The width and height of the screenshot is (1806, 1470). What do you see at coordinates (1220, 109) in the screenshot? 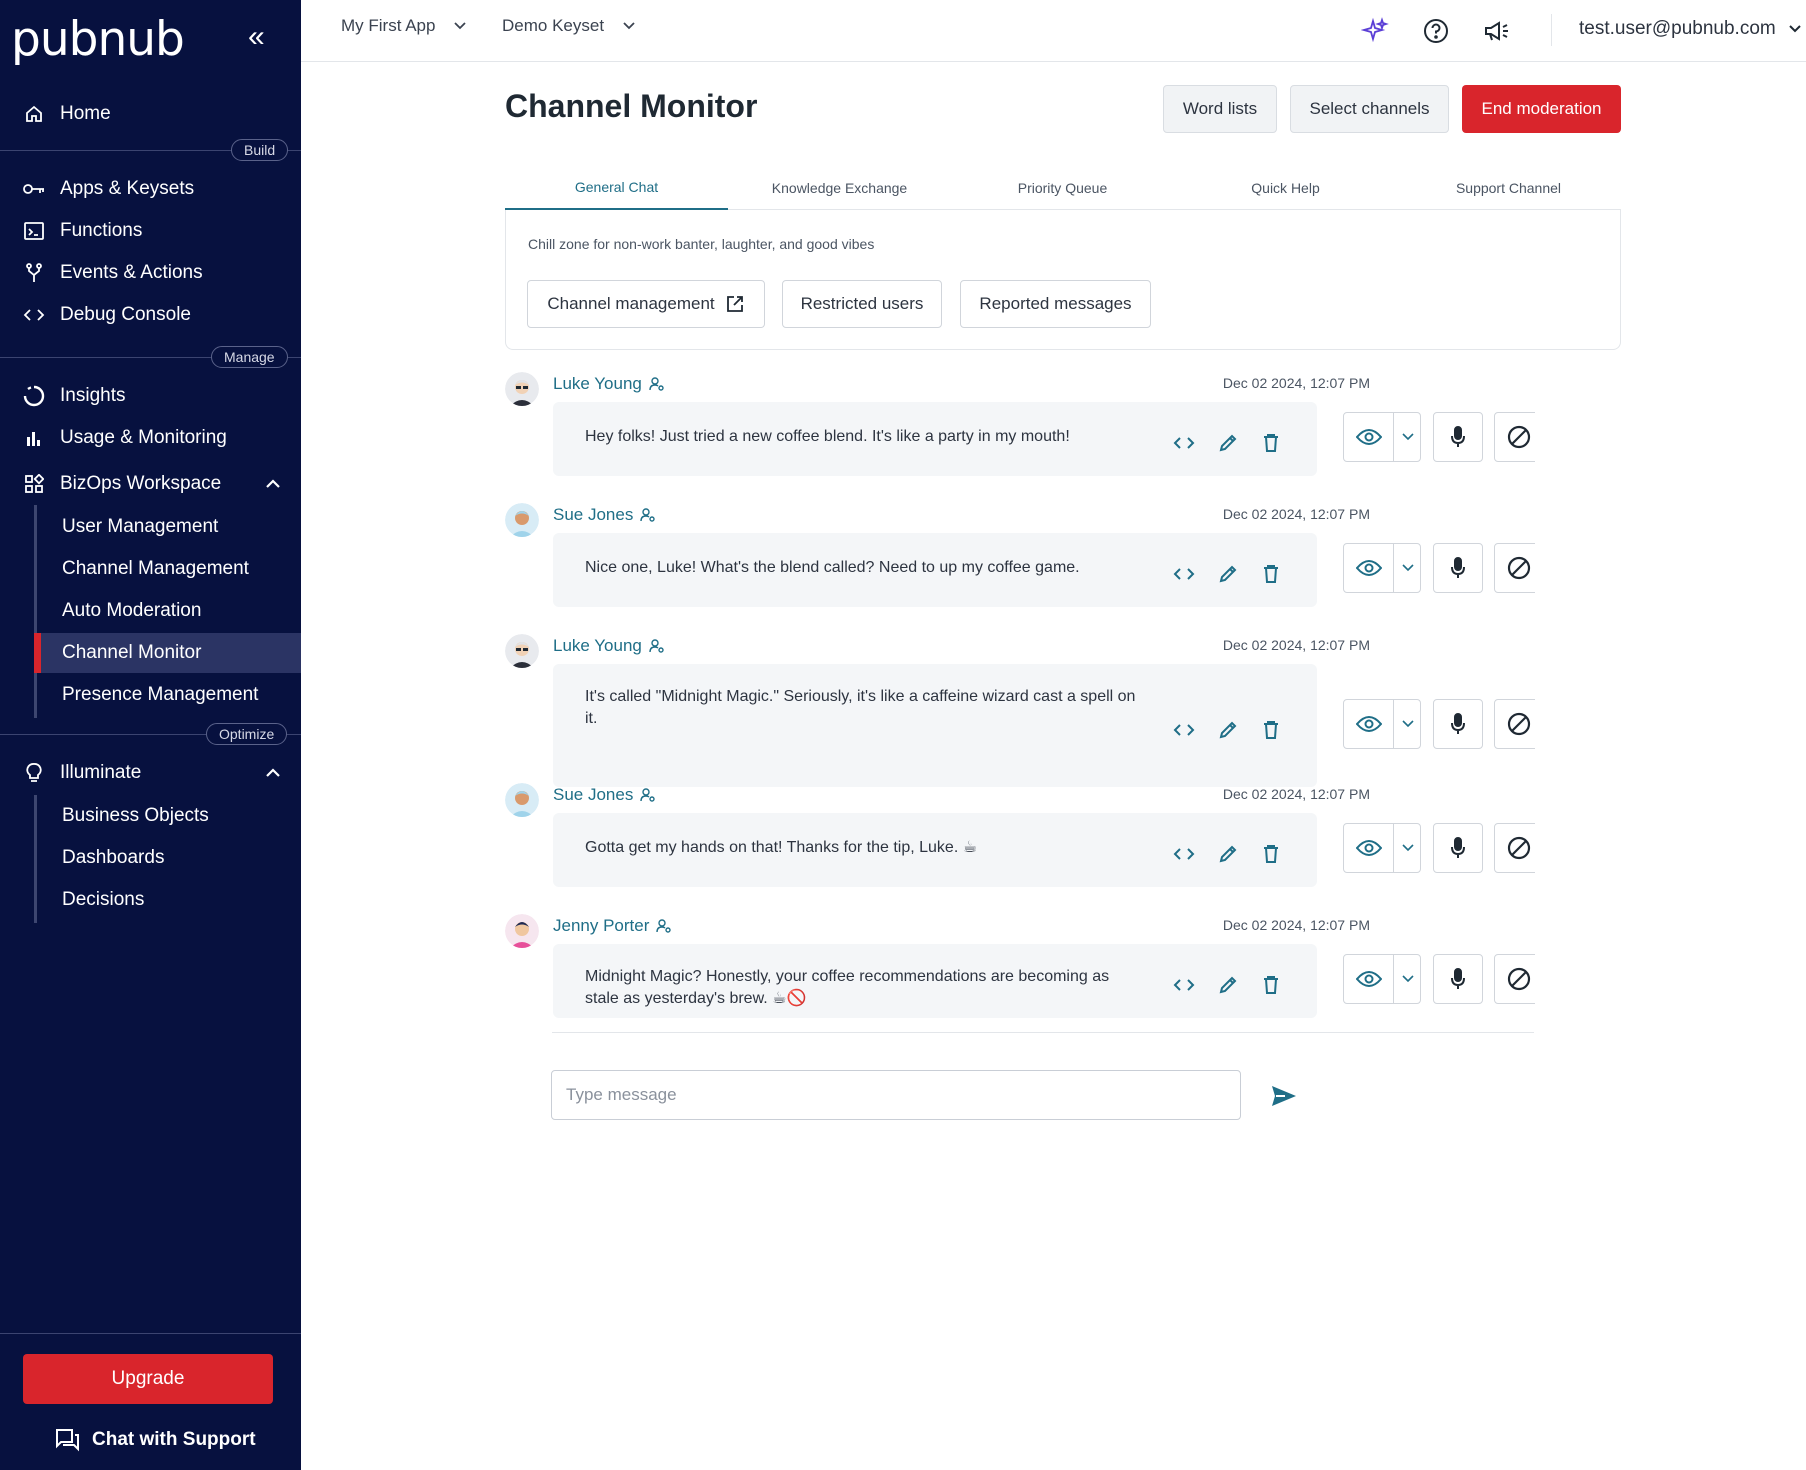
I see `word-lists-button: Word lists` at bounding box center [1220, 109].